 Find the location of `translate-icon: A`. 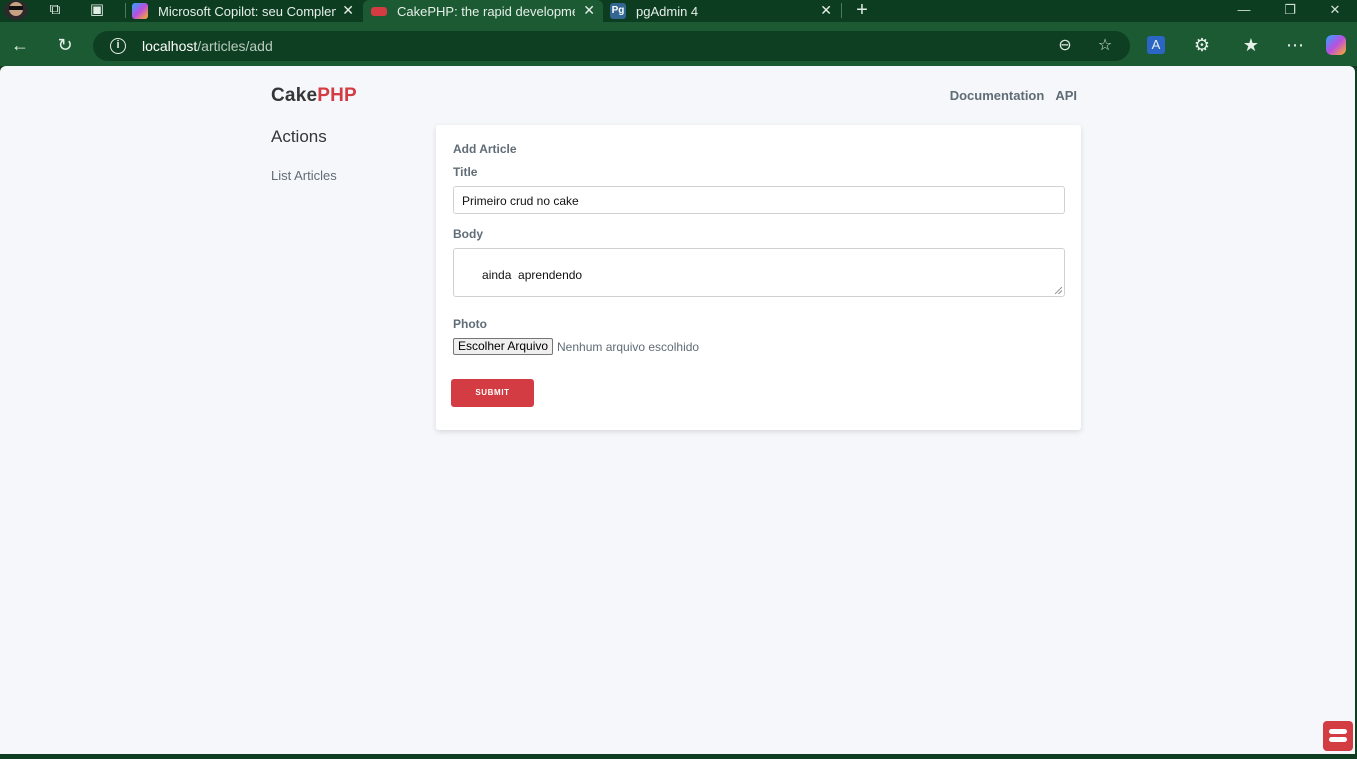

translate-icon: A is located at coordinates (1156, 45).